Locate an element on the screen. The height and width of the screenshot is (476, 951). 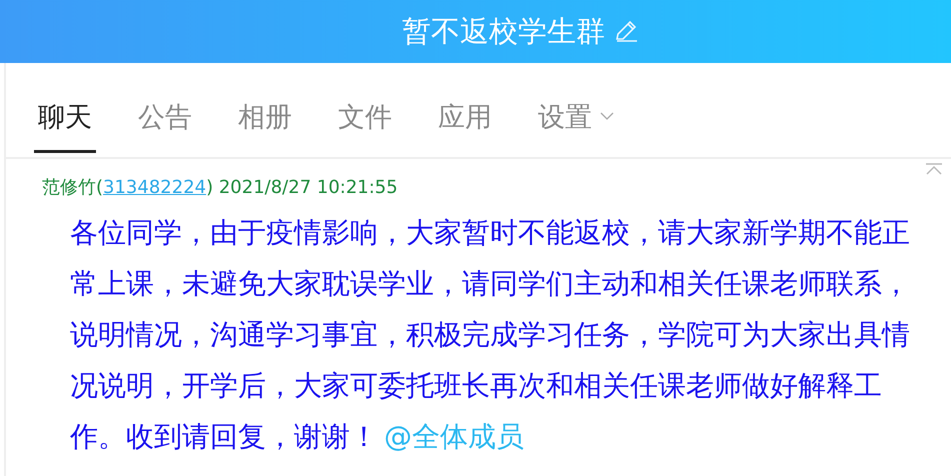
tab: 公告 is located at coordinates (165, 126).